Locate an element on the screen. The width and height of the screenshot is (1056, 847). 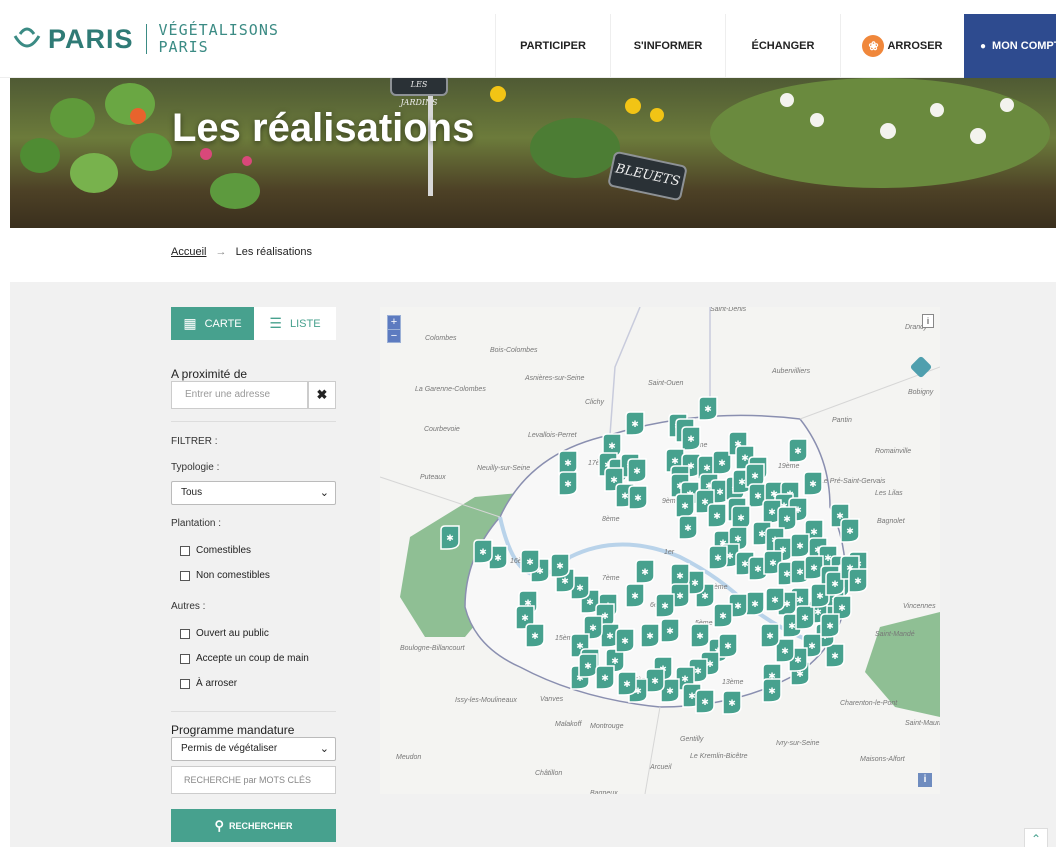
map-place-label: Les Lilas is located at coordinates (889, 493).